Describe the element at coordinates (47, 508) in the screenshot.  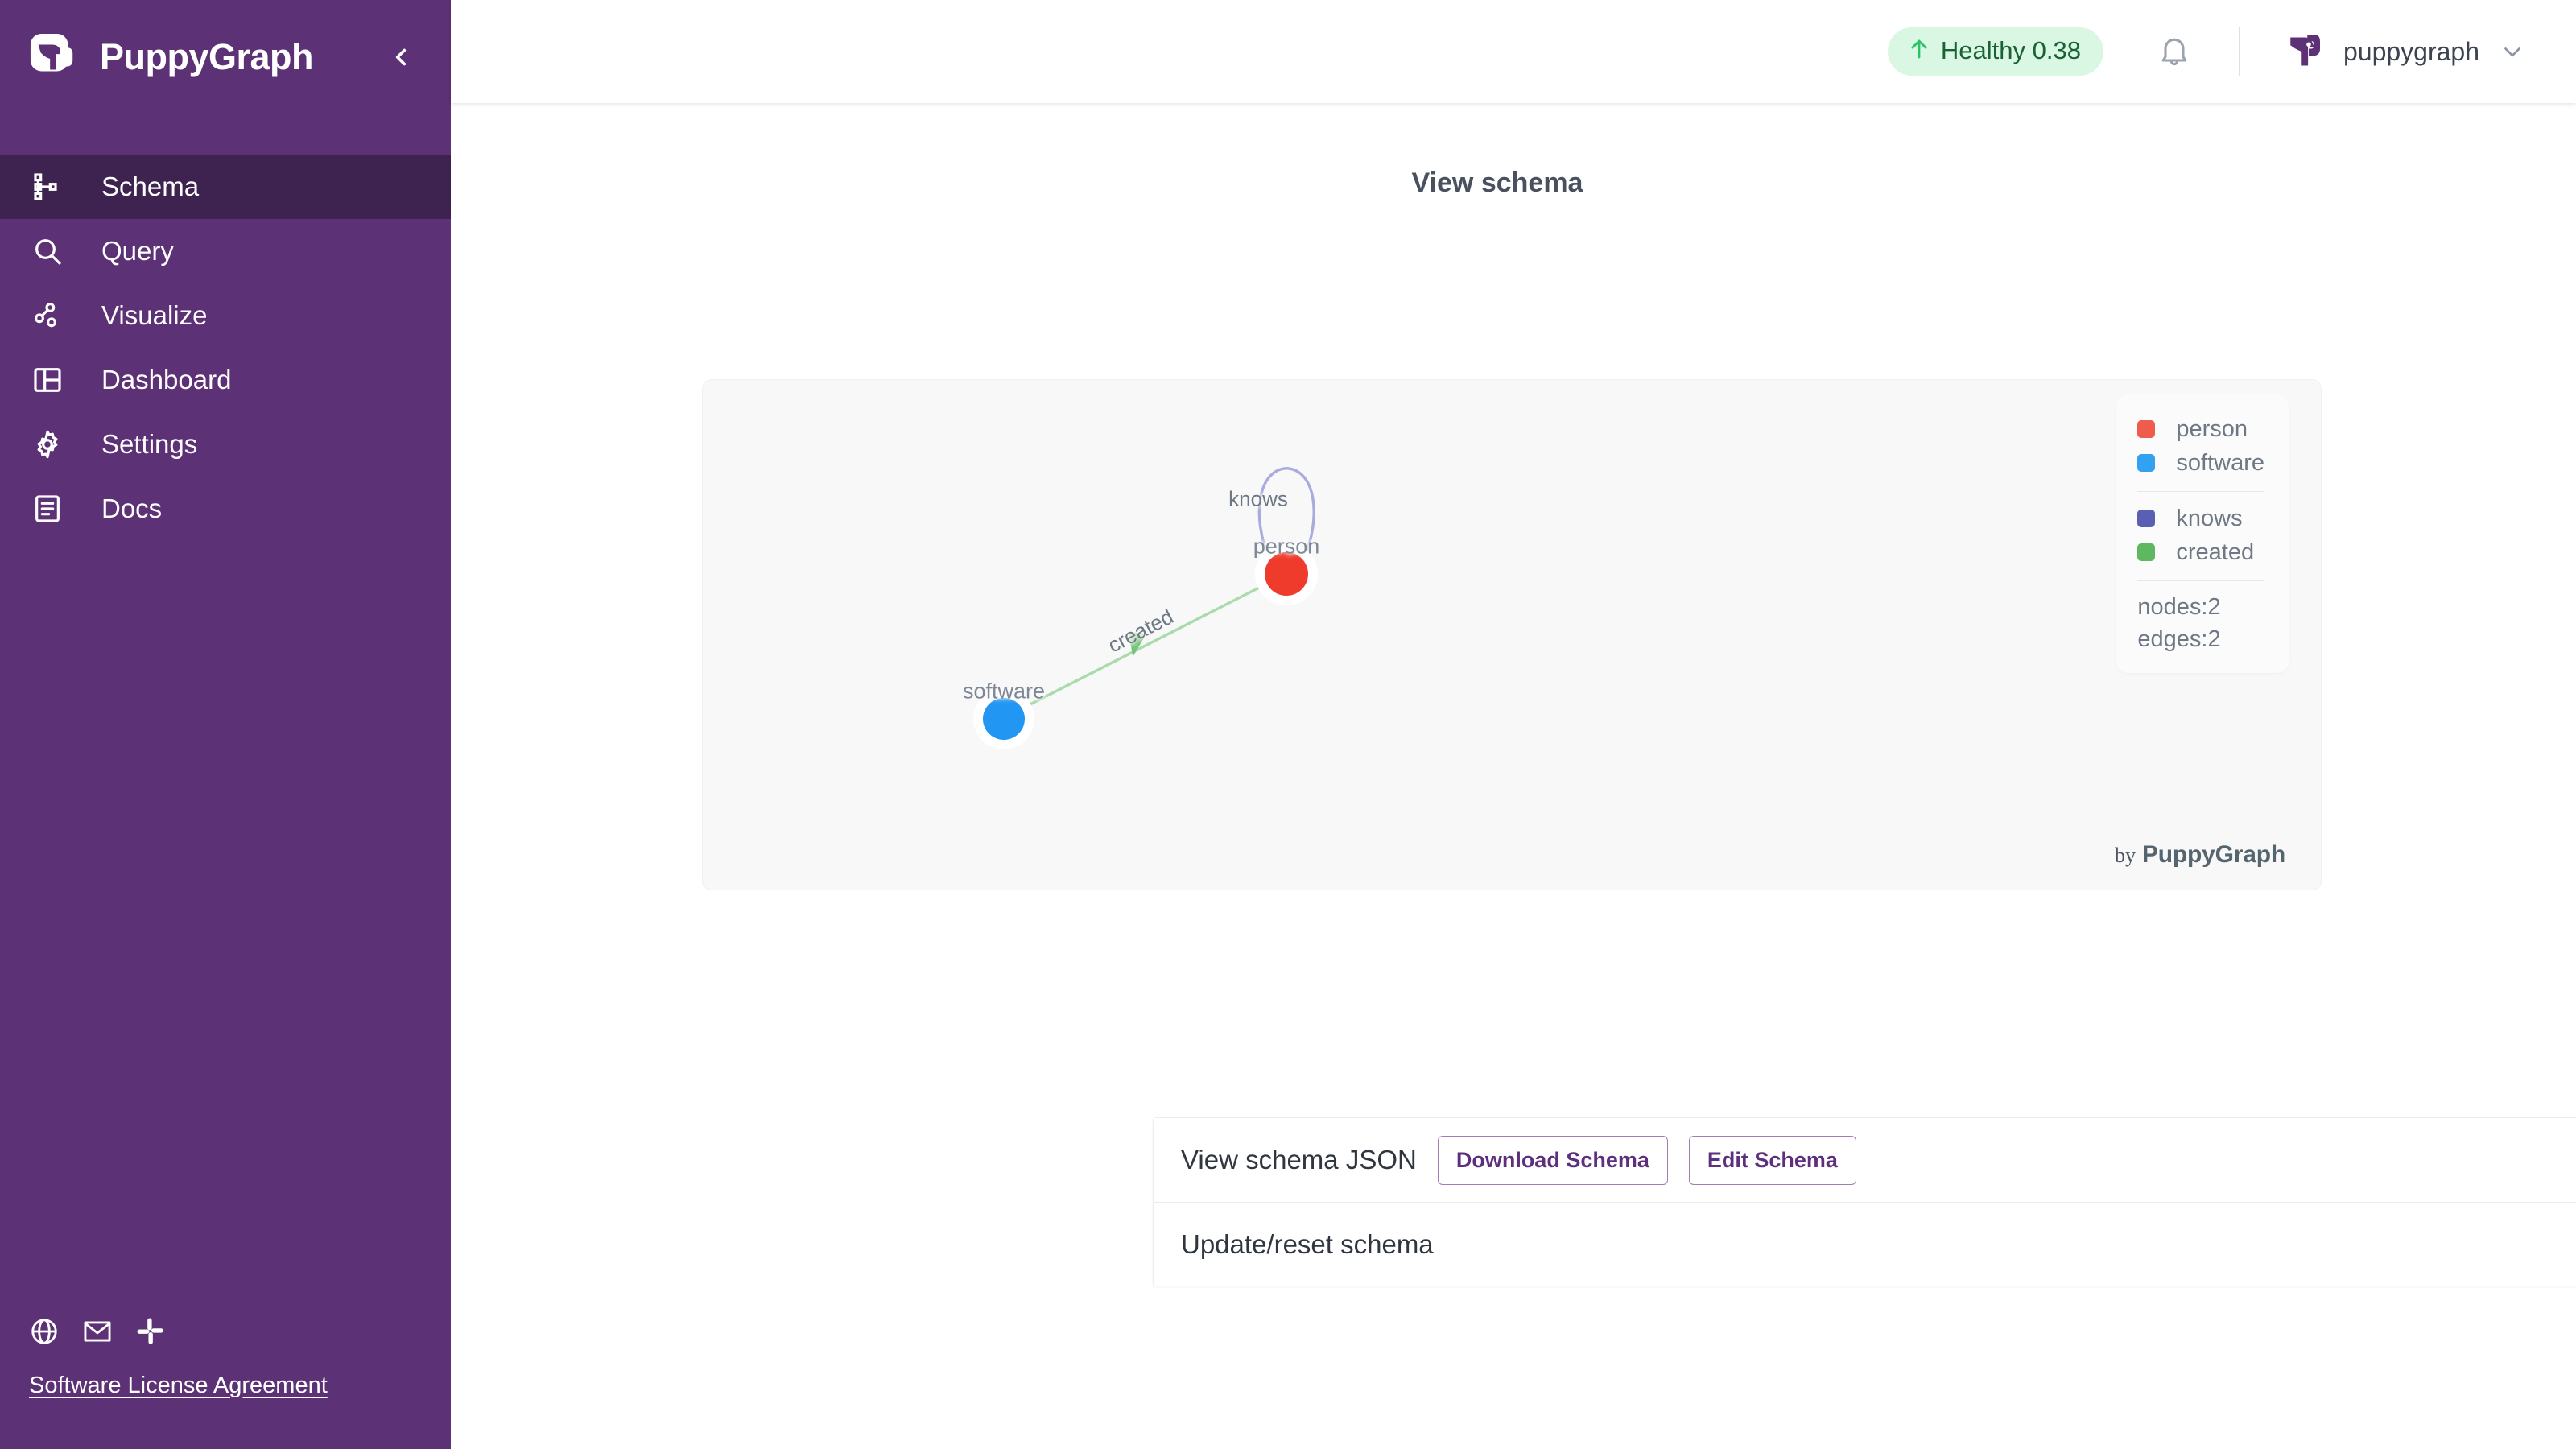
I see `document-icon` at that location.